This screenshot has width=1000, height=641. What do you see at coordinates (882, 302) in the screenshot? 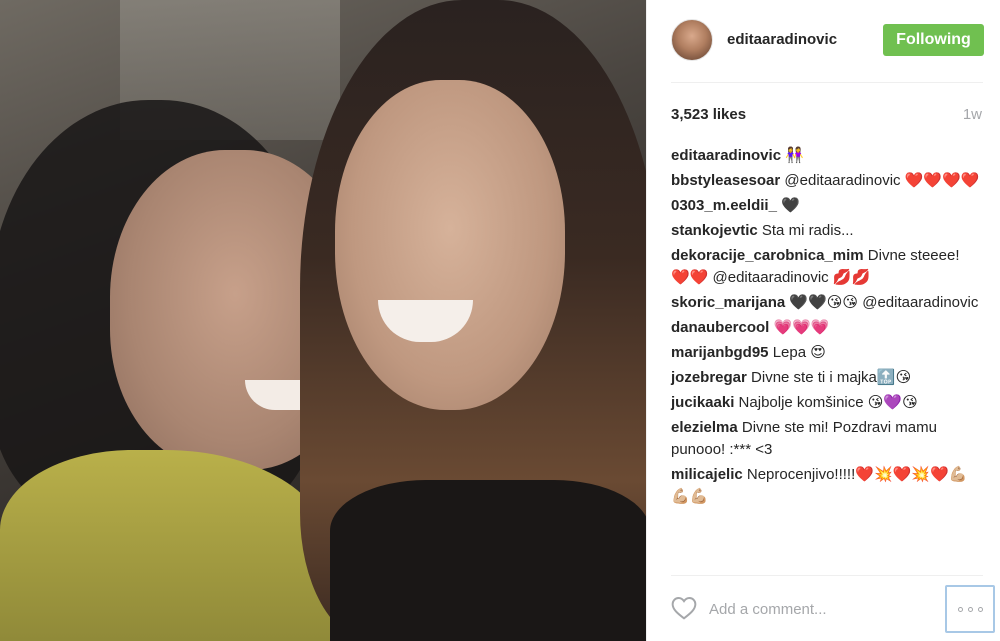
I see `comment-text: 🖤🖤😘😘 @editaaradinovic` at bounding box center [882, 302].